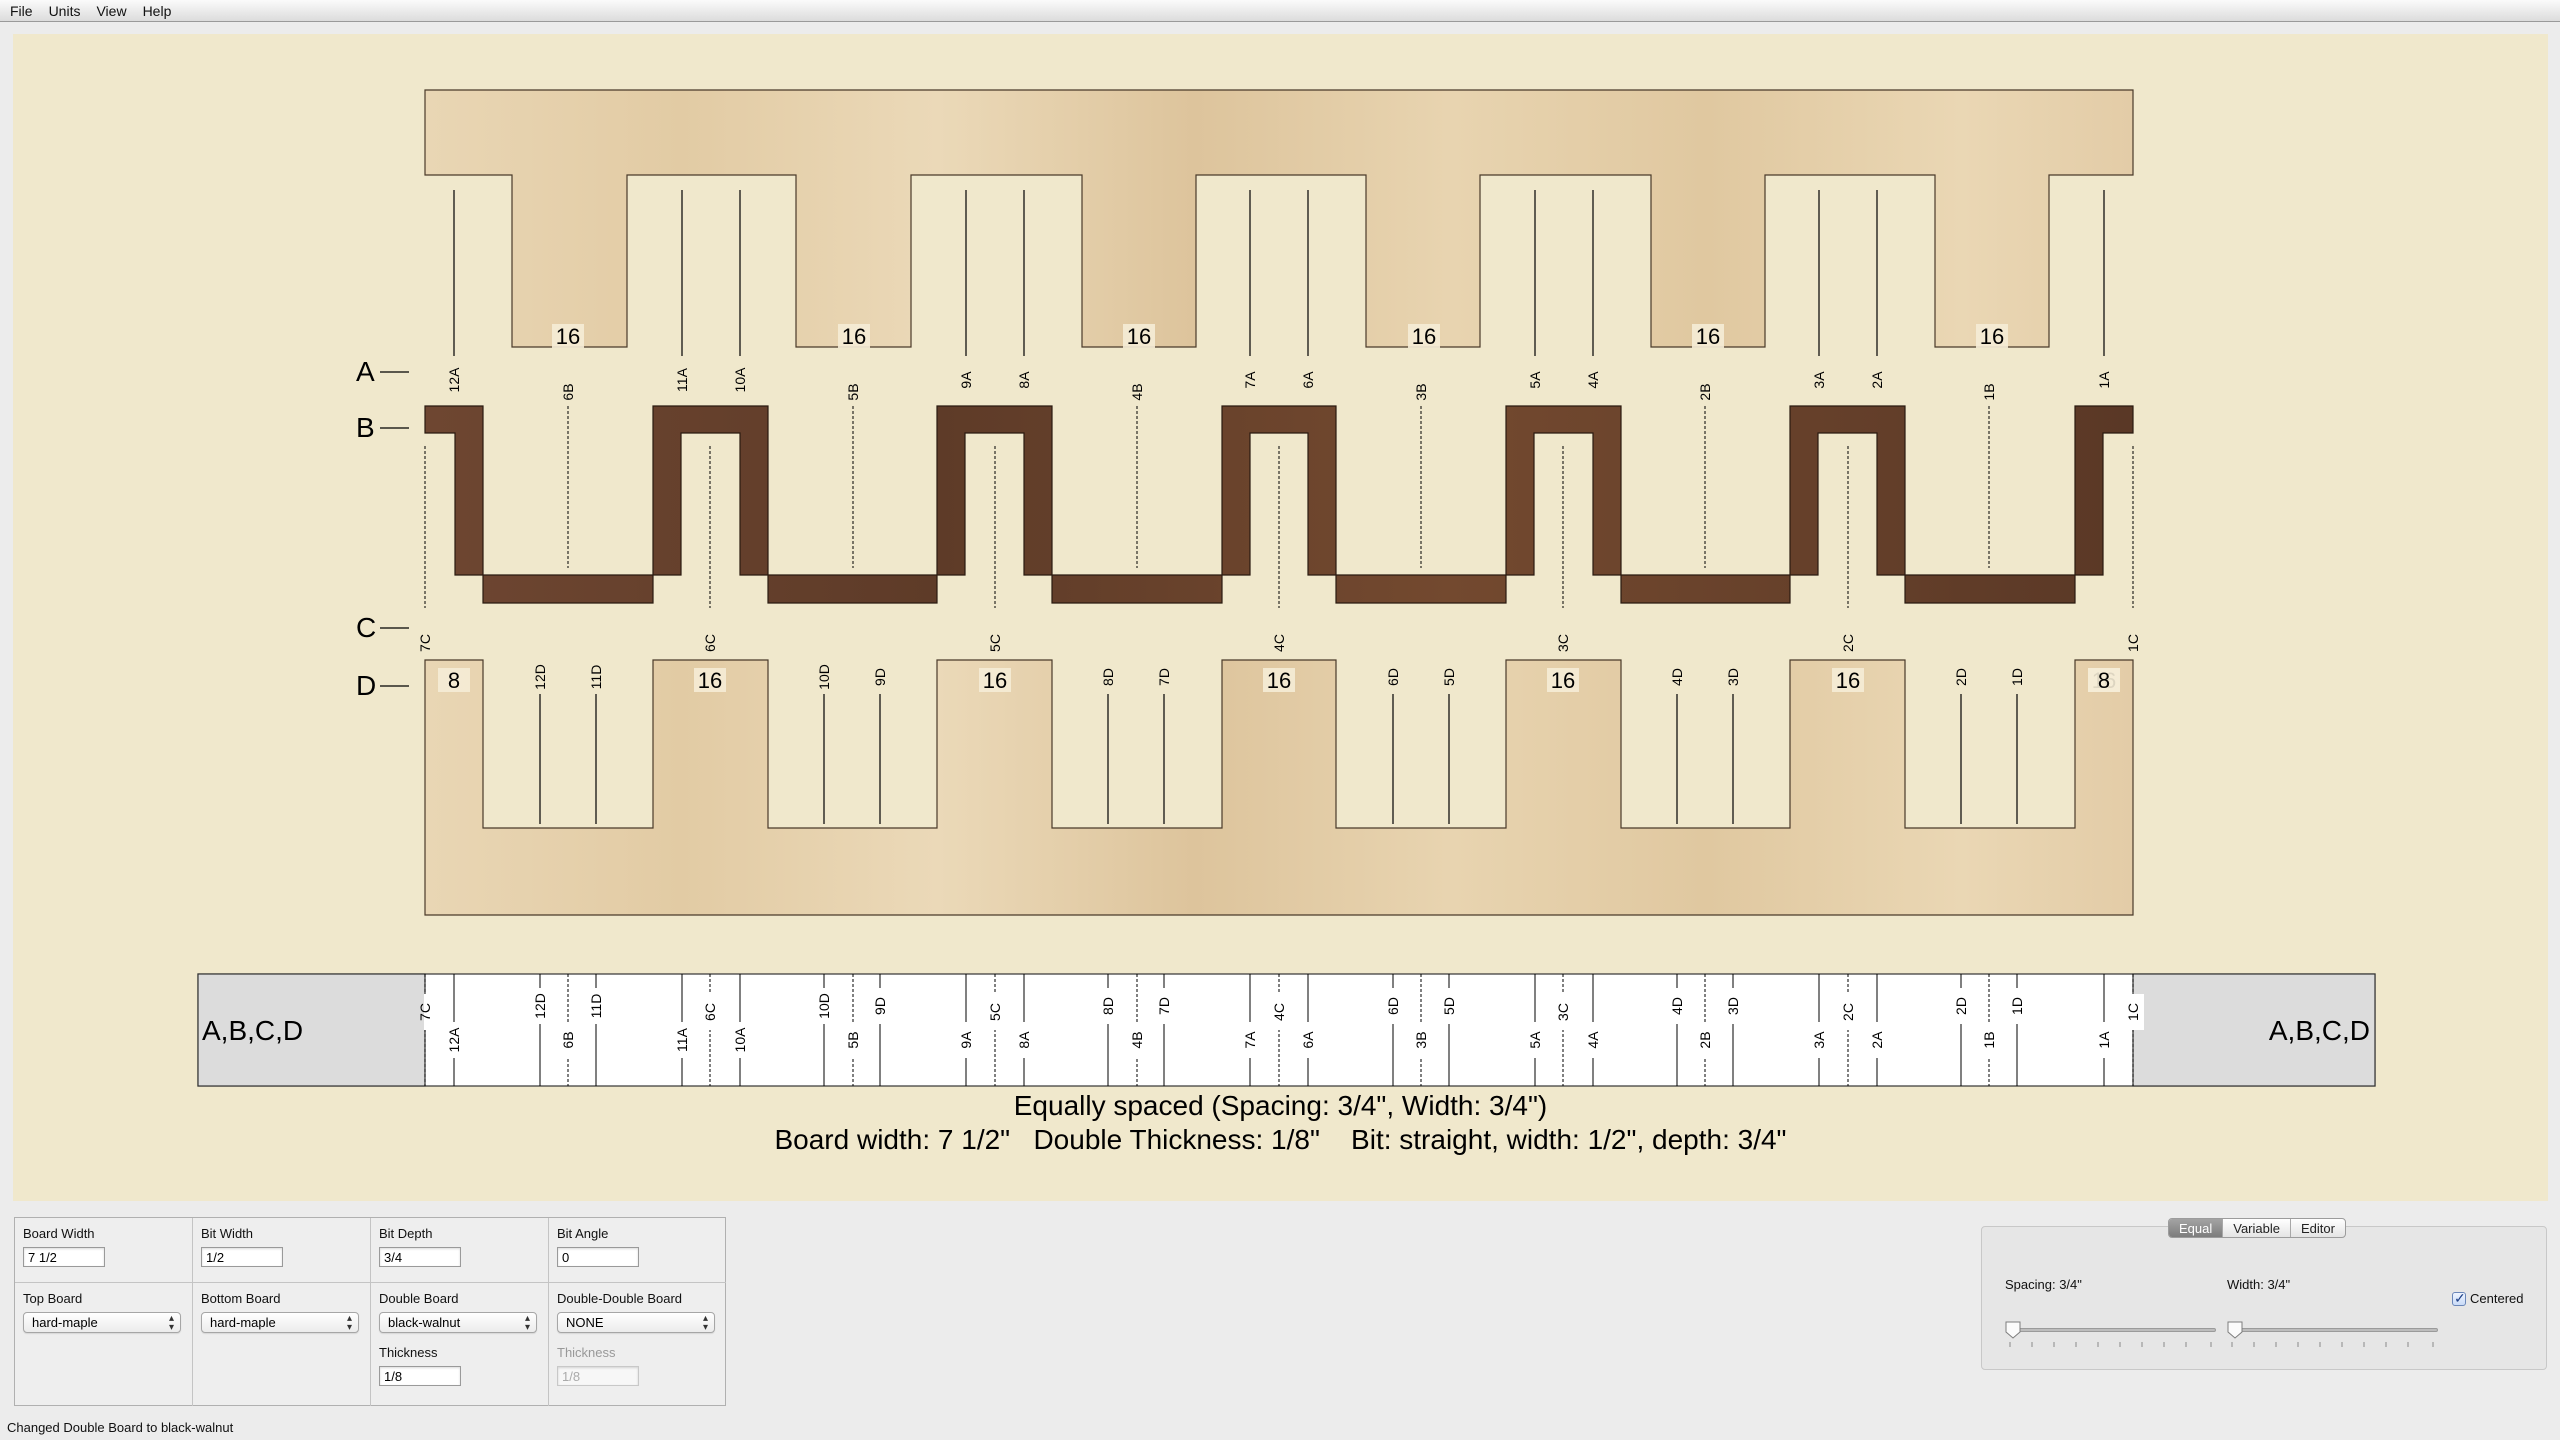 The width and height of the screenshot is (2560, 1440). Describe the element at coordinates (1877, 380) in the screenshot. I see `cut-label-a: 2A` at that location.